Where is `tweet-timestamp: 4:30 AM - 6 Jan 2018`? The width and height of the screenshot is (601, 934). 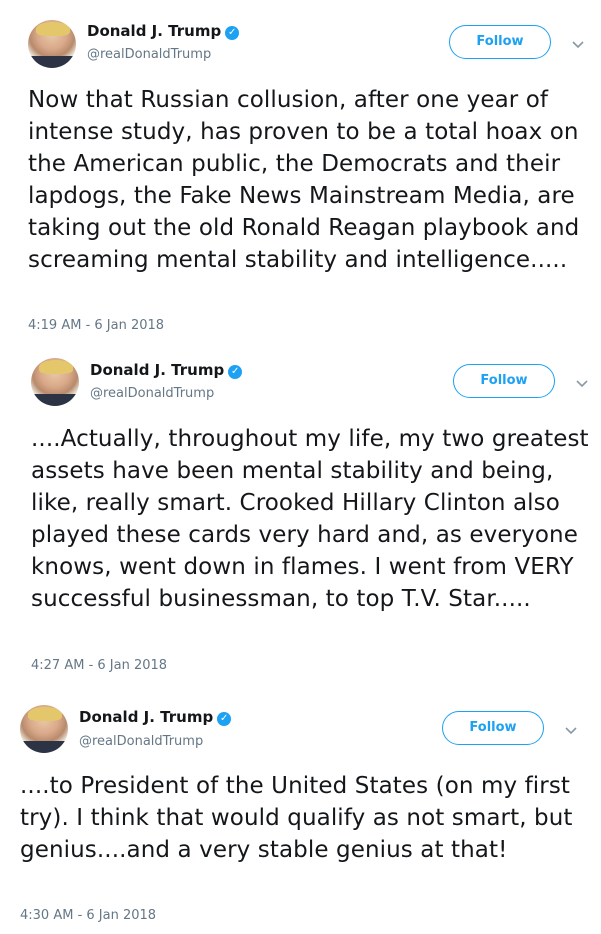
tweet-timestamp: 4:30 AM - 6 Jan 2018 is located at coordinates (88, 915).